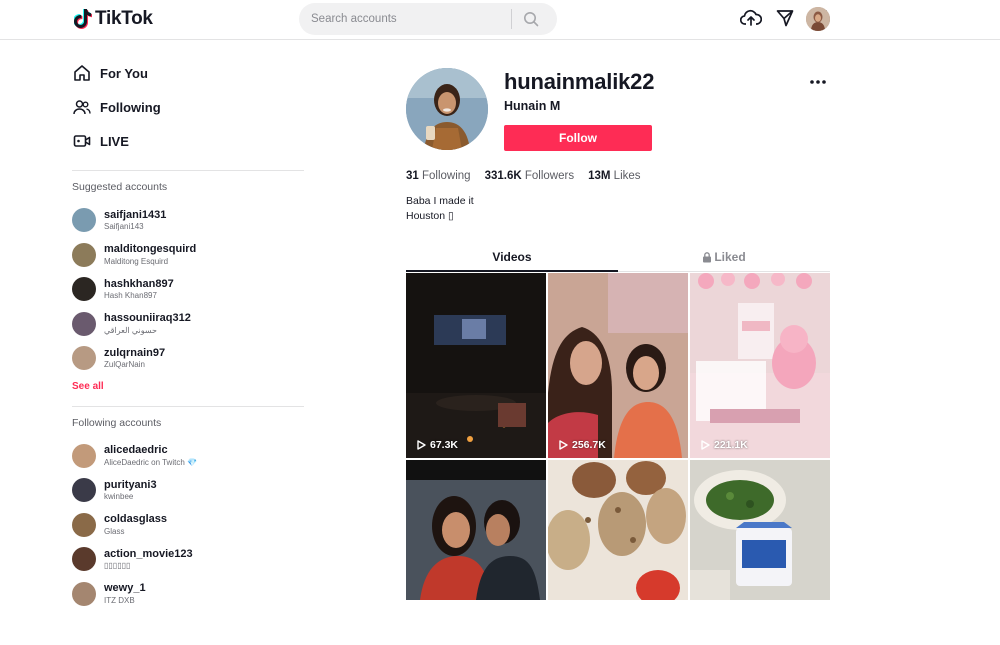 The image size is (1000, 645). I want to click on account-name: Malditong Esquird, so click(136, 261).